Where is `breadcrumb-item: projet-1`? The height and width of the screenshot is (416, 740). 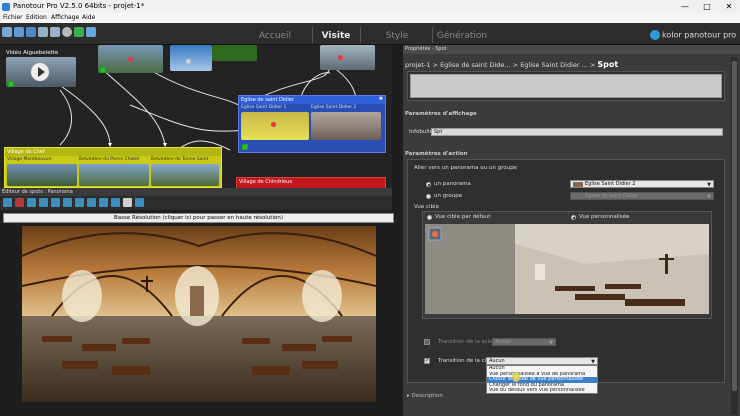 breadcrumb-item: projet-1 is located at coordinates (417, 65).